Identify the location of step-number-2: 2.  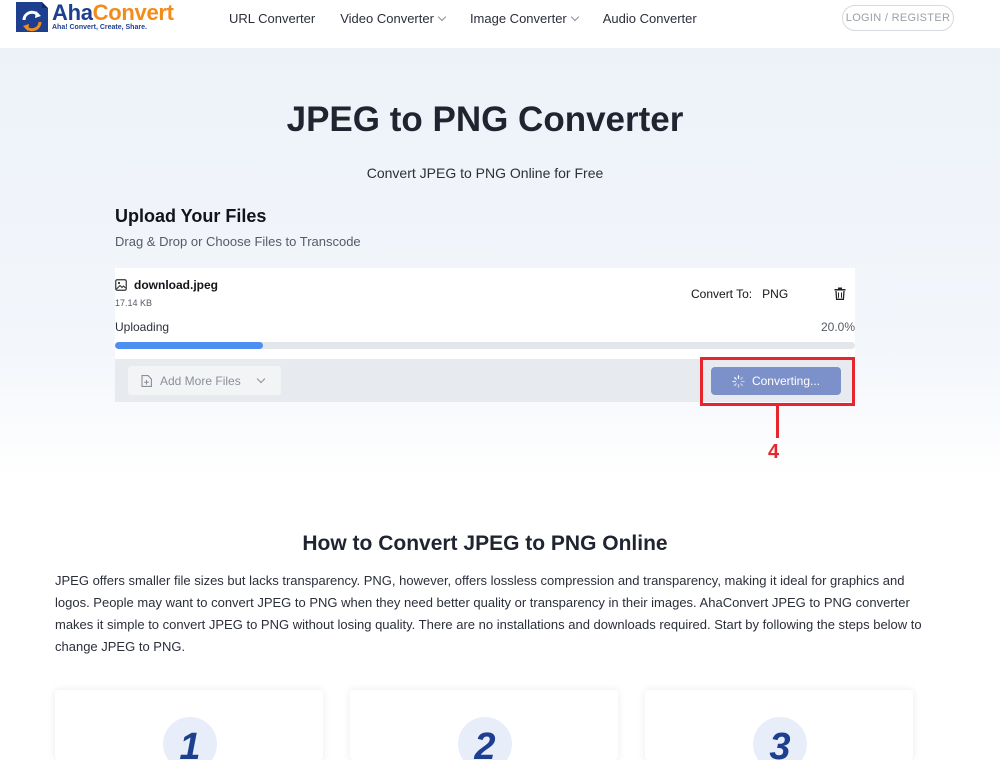
(485, 738).